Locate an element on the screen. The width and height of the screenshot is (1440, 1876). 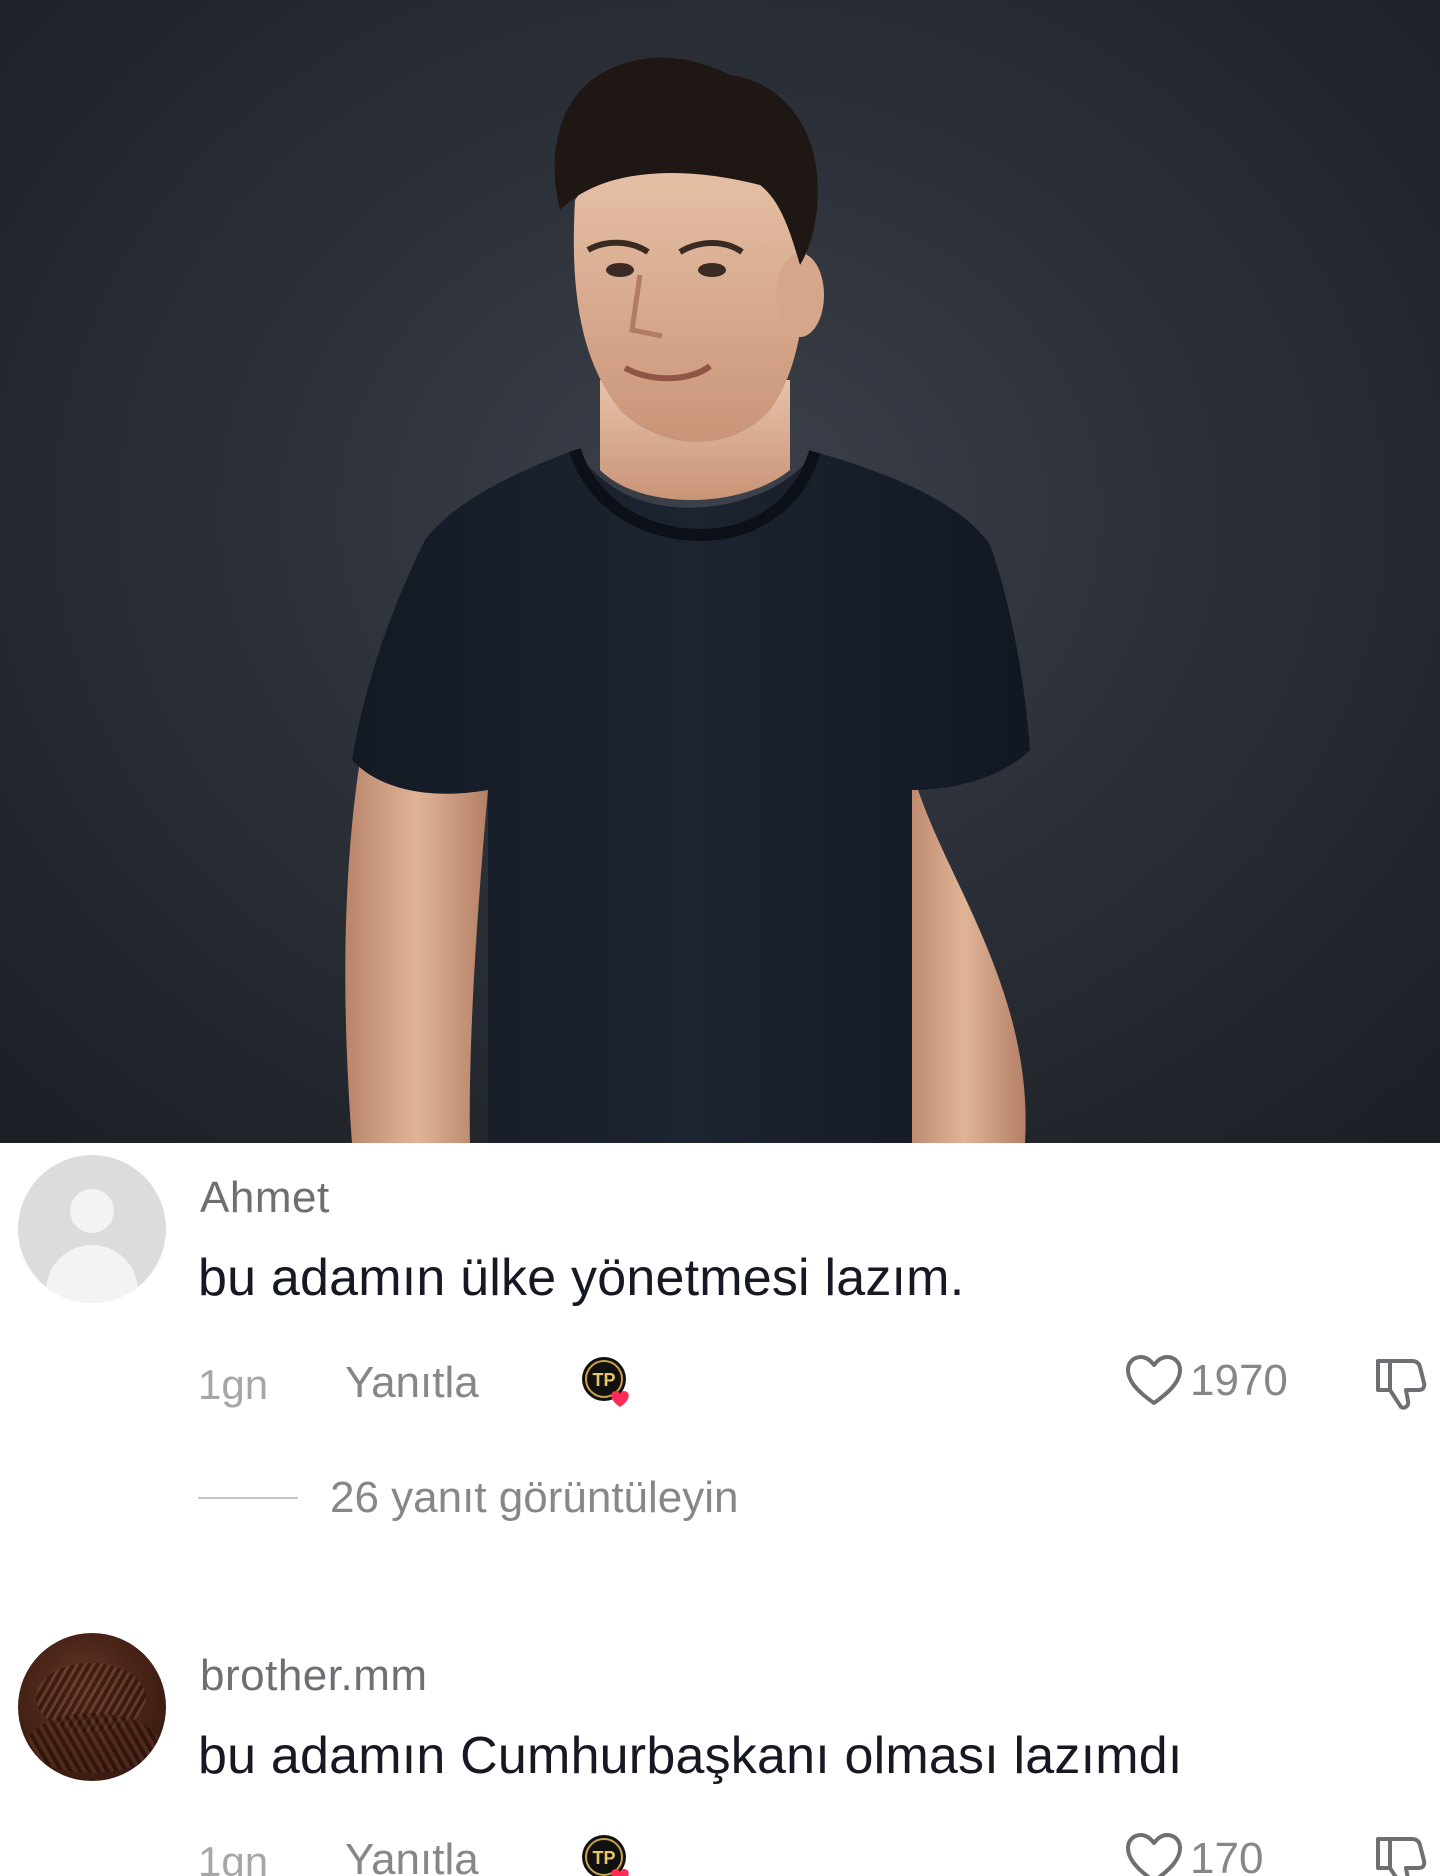
comment-username: Ahmet is located at coordinates (265, 1198).